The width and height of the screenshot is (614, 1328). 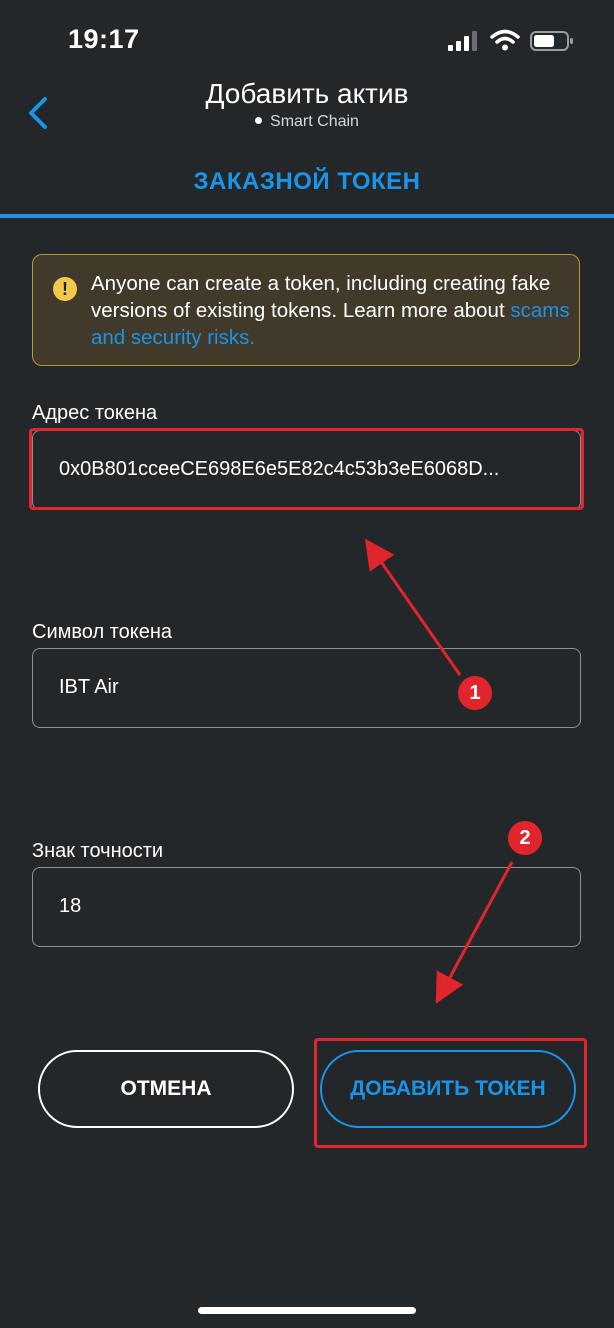 What do you see at coordinates (307, 216) in the screenshot?
I see `tab-underline` at bounding box center [307, 216].